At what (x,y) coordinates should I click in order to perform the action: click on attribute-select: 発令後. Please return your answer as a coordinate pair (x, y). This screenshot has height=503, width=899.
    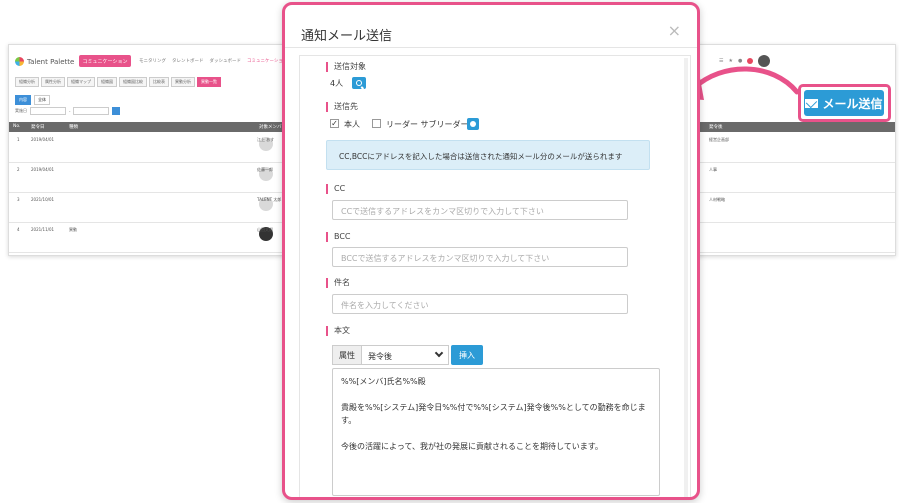
    Looking at the image, I should click on (405, 355).